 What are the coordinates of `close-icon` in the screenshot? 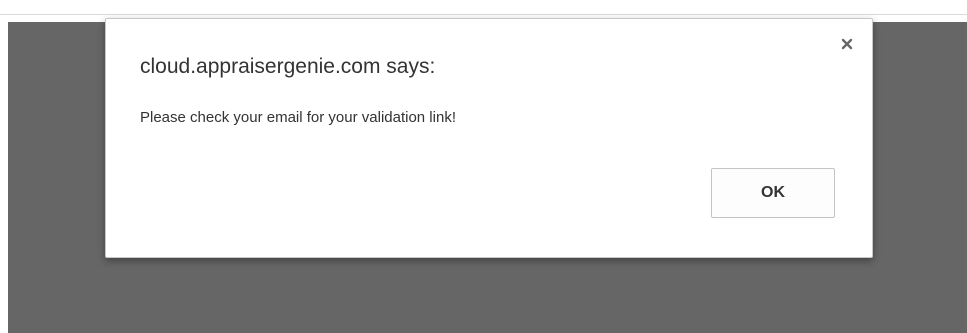 It's located at (847, 44).